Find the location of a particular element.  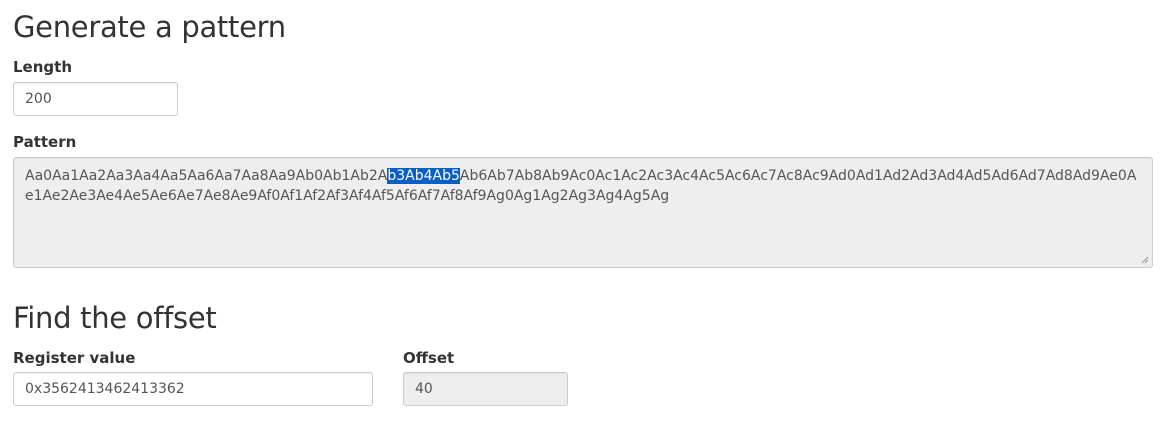

offset-output: 40 is located at coordinates (485, 389).